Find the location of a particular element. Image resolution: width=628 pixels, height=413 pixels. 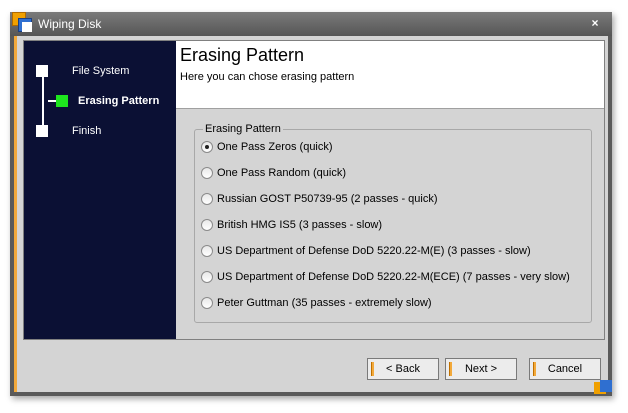

step-file-system: File System is located at coordinates (106, 71).